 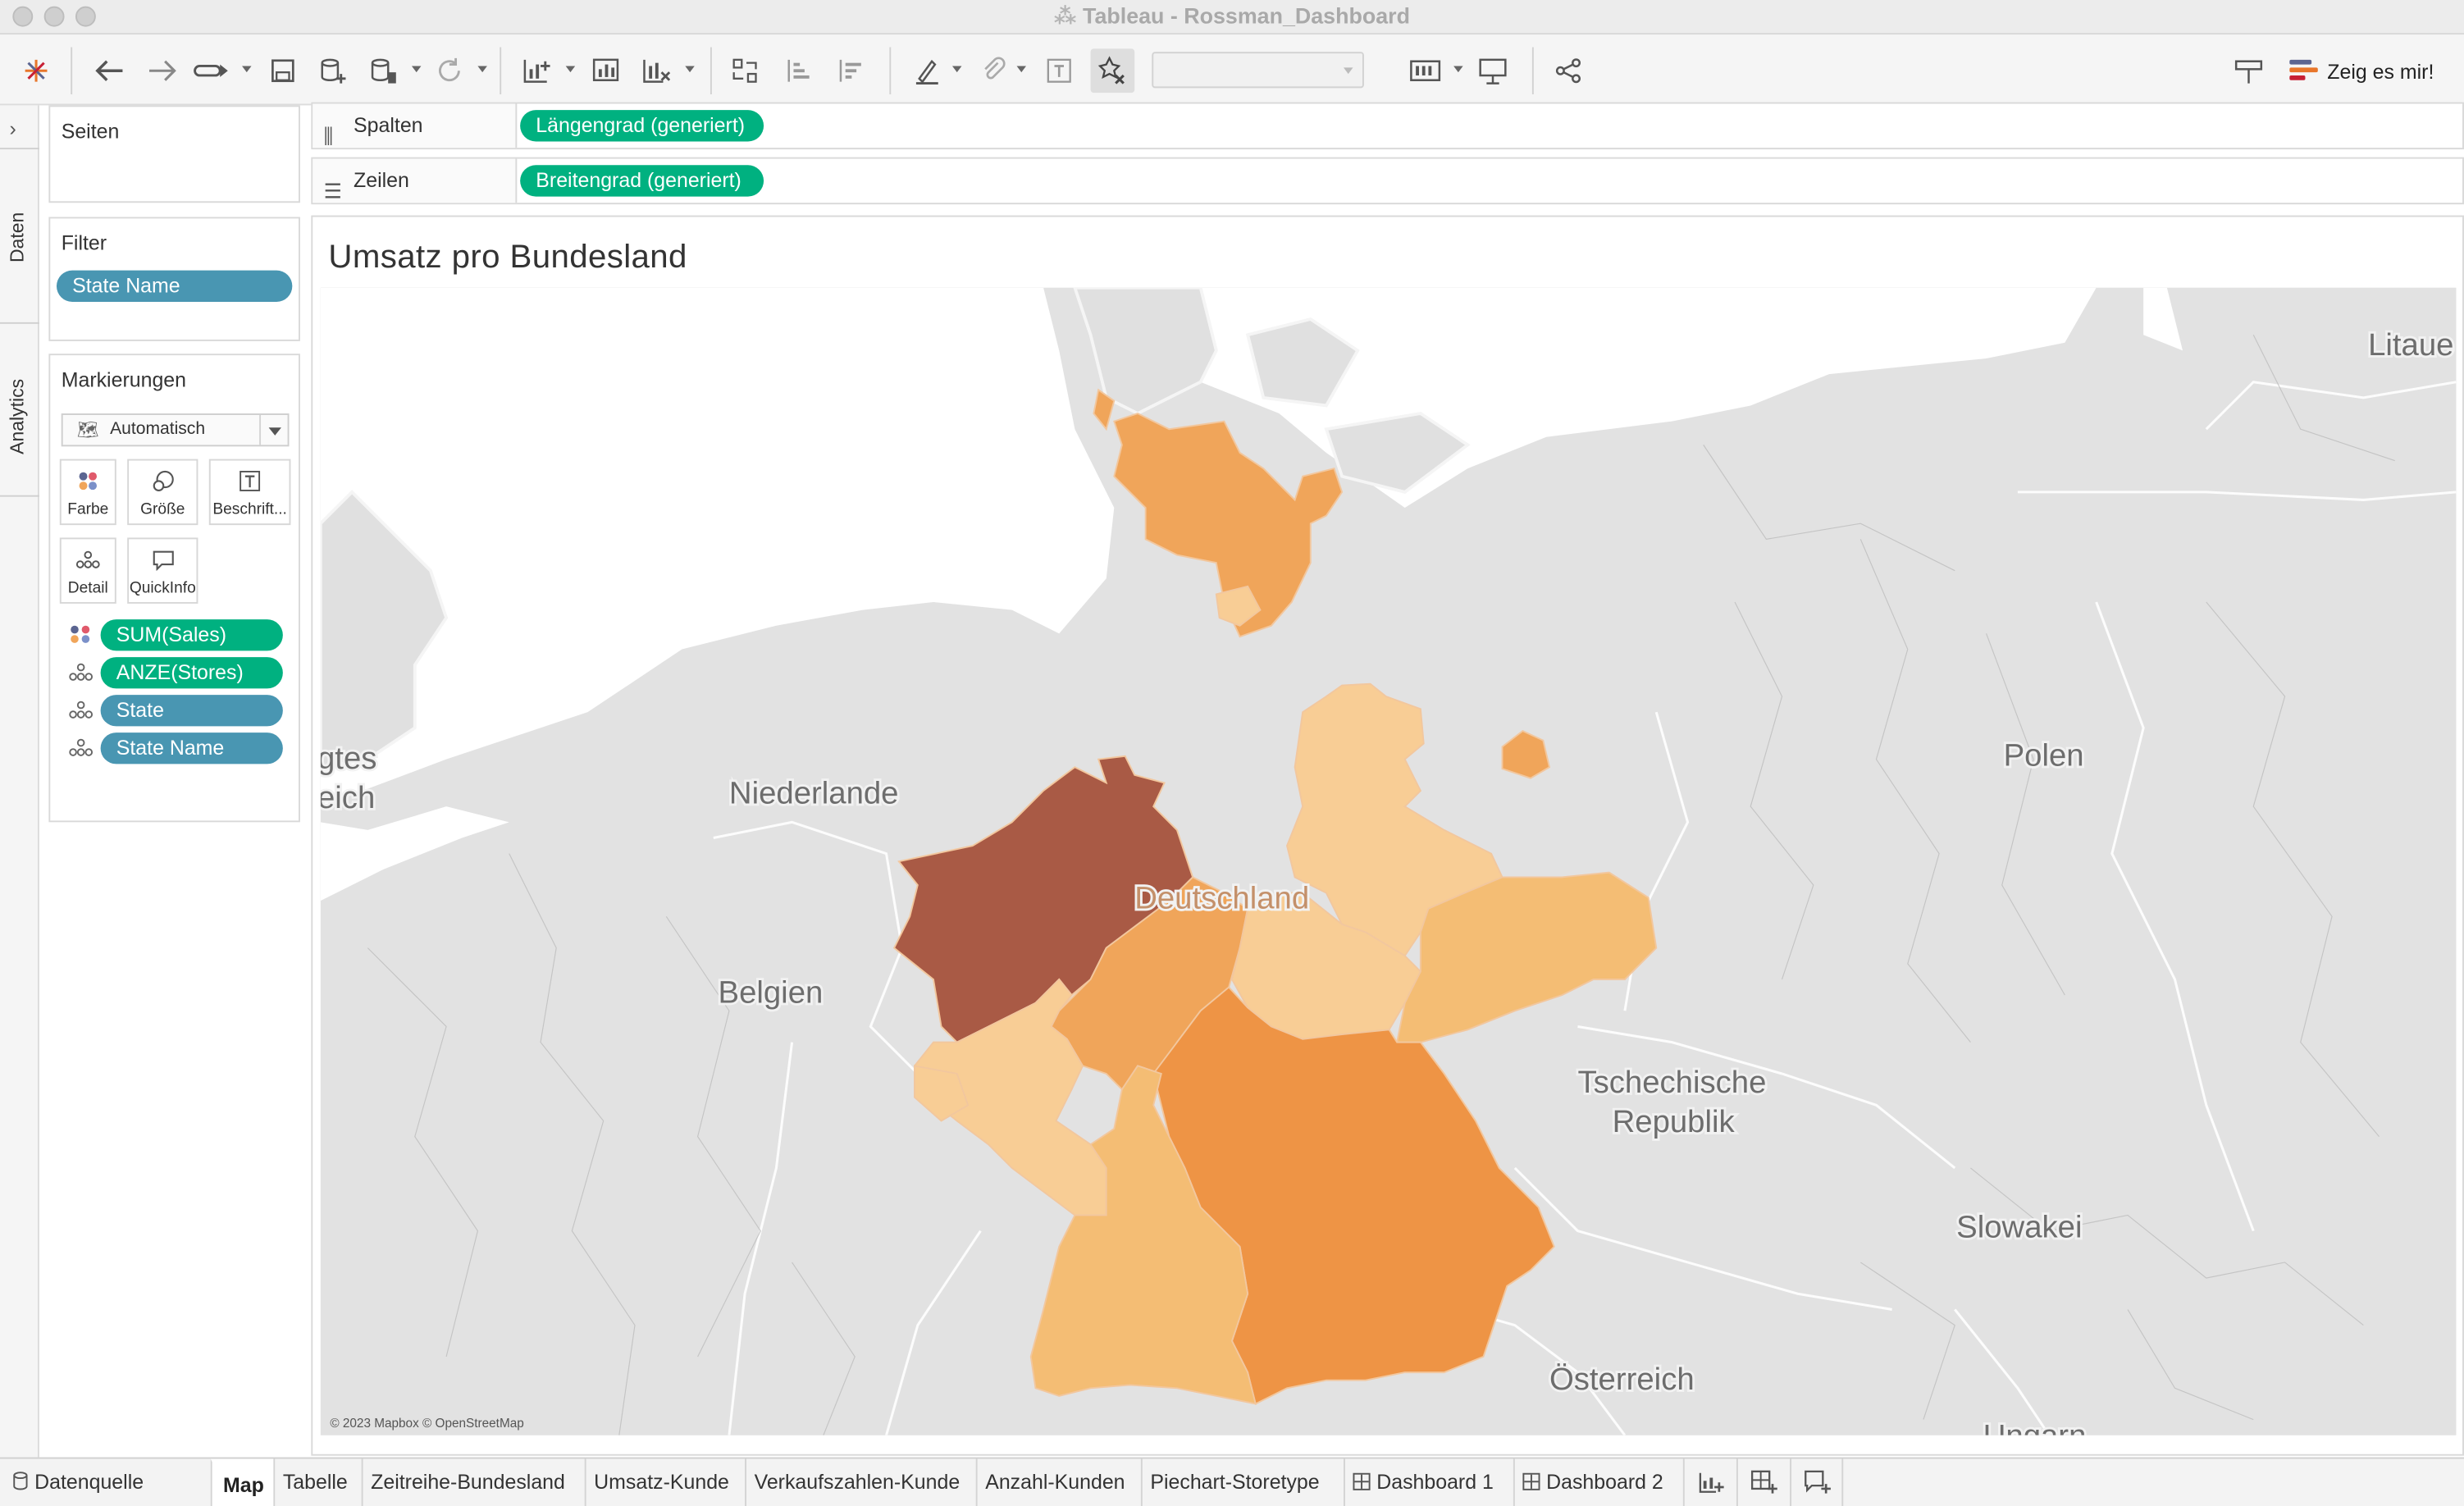 I want to click on new-worksheet-tab-button, so click(x=1709, y=1482).